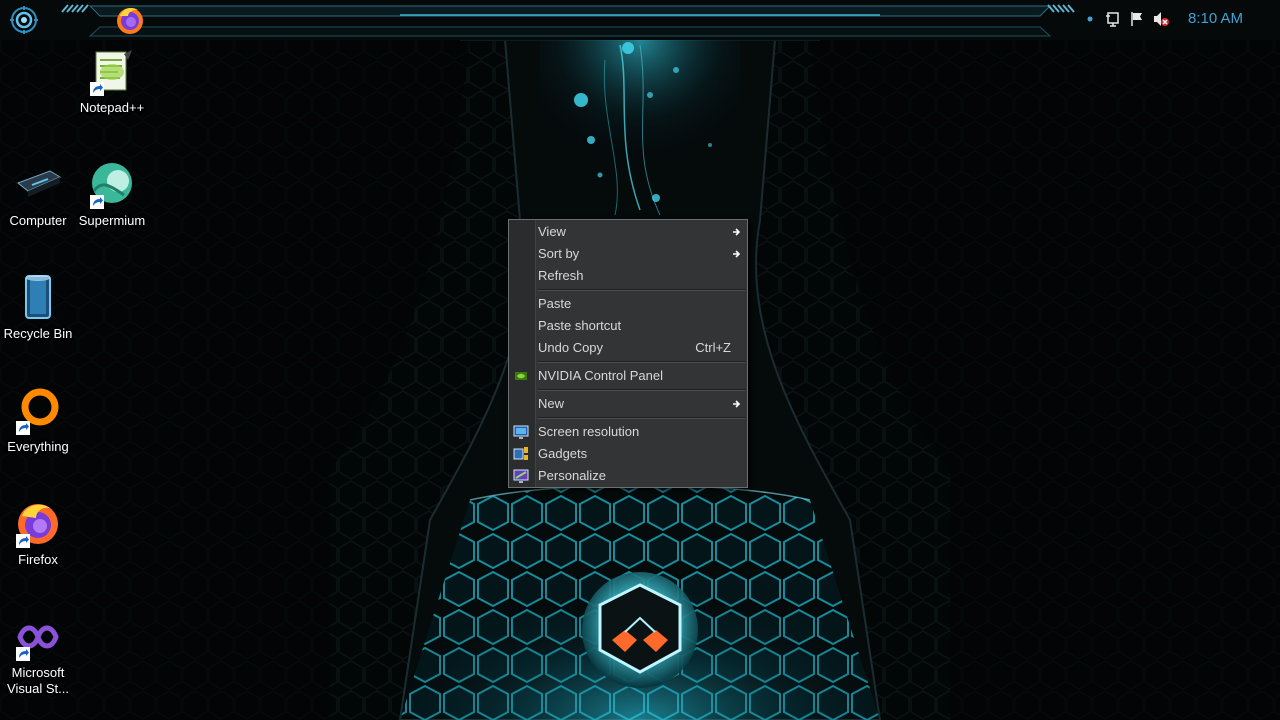 The height and width of the screenshot is (720, 1280). What do you see at coordinates (112, 107) in the screenshot?
I see `desktop-icon-label: Notepad++` at bounding box center [112, 107].